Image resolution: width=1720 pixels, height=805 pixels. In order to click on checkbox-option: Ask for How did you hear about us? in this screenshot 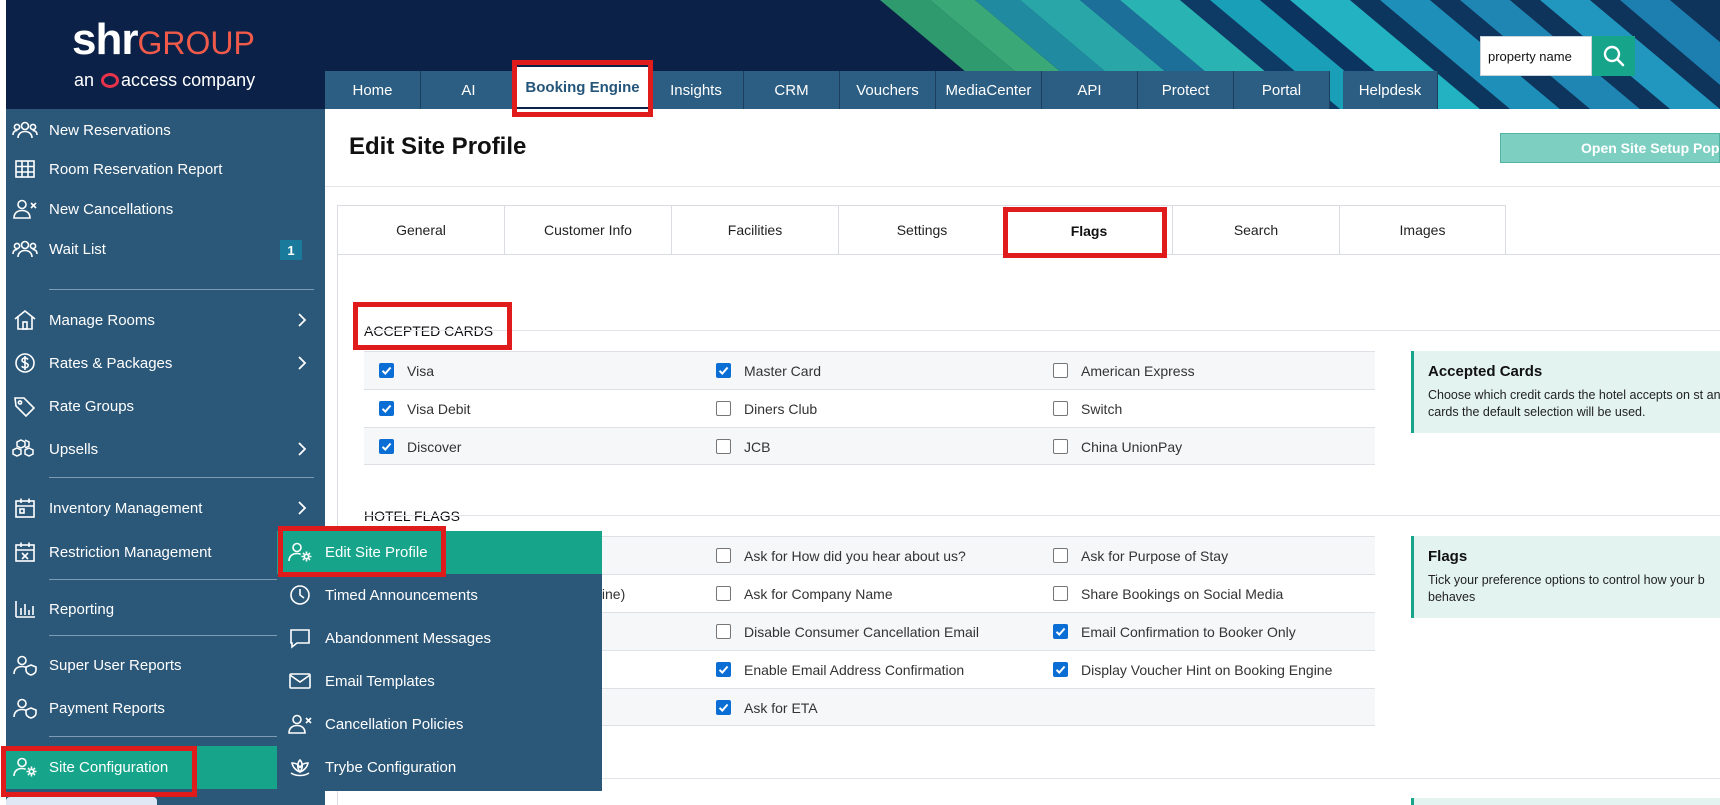, I will do `click(841, 555)`.